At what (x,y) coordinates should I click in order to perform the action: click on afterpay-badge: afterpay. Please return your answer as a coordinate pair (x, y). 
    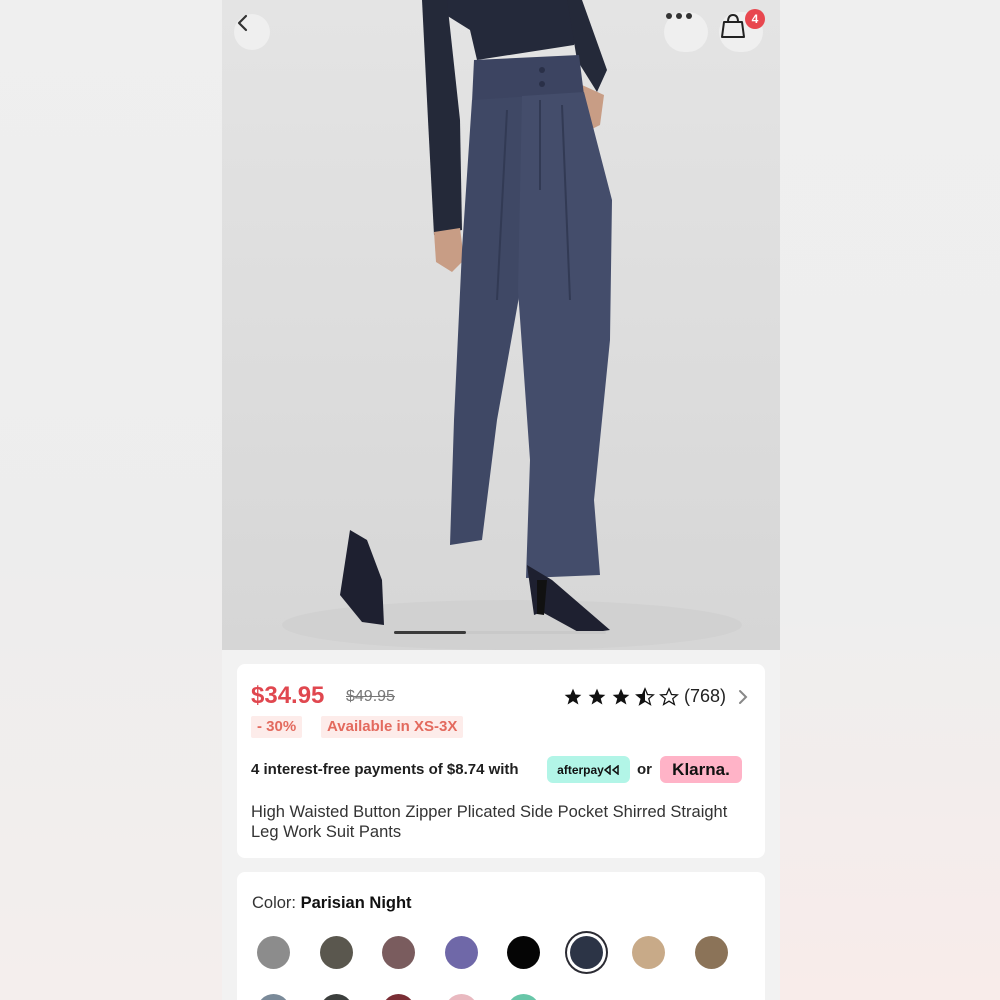
    Looking at the image, I should click on (588, 769).